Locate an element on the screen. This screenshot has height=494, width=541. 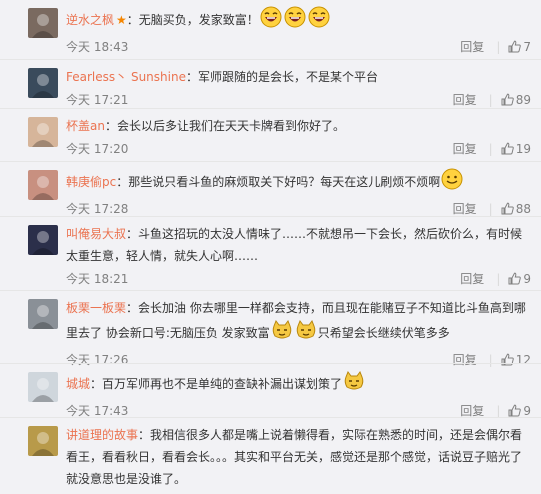
comment-content: ：会长以后多让我们在天天卡牌看到你好了。 is located at coordinates (224, 126).